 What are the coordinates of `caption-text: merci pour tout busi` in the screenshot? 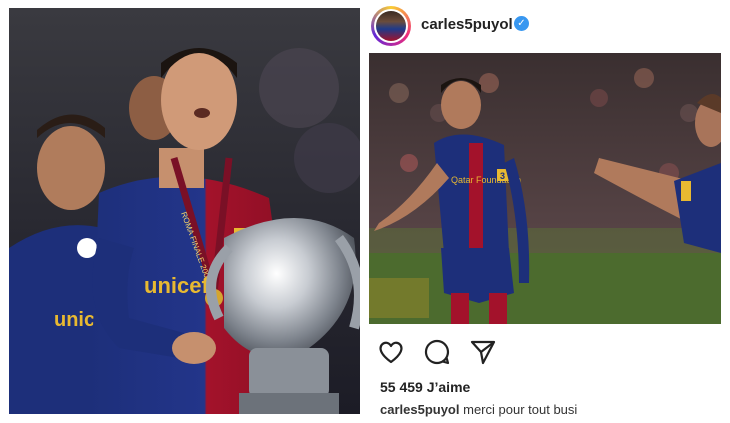 It's located at (520, 409).